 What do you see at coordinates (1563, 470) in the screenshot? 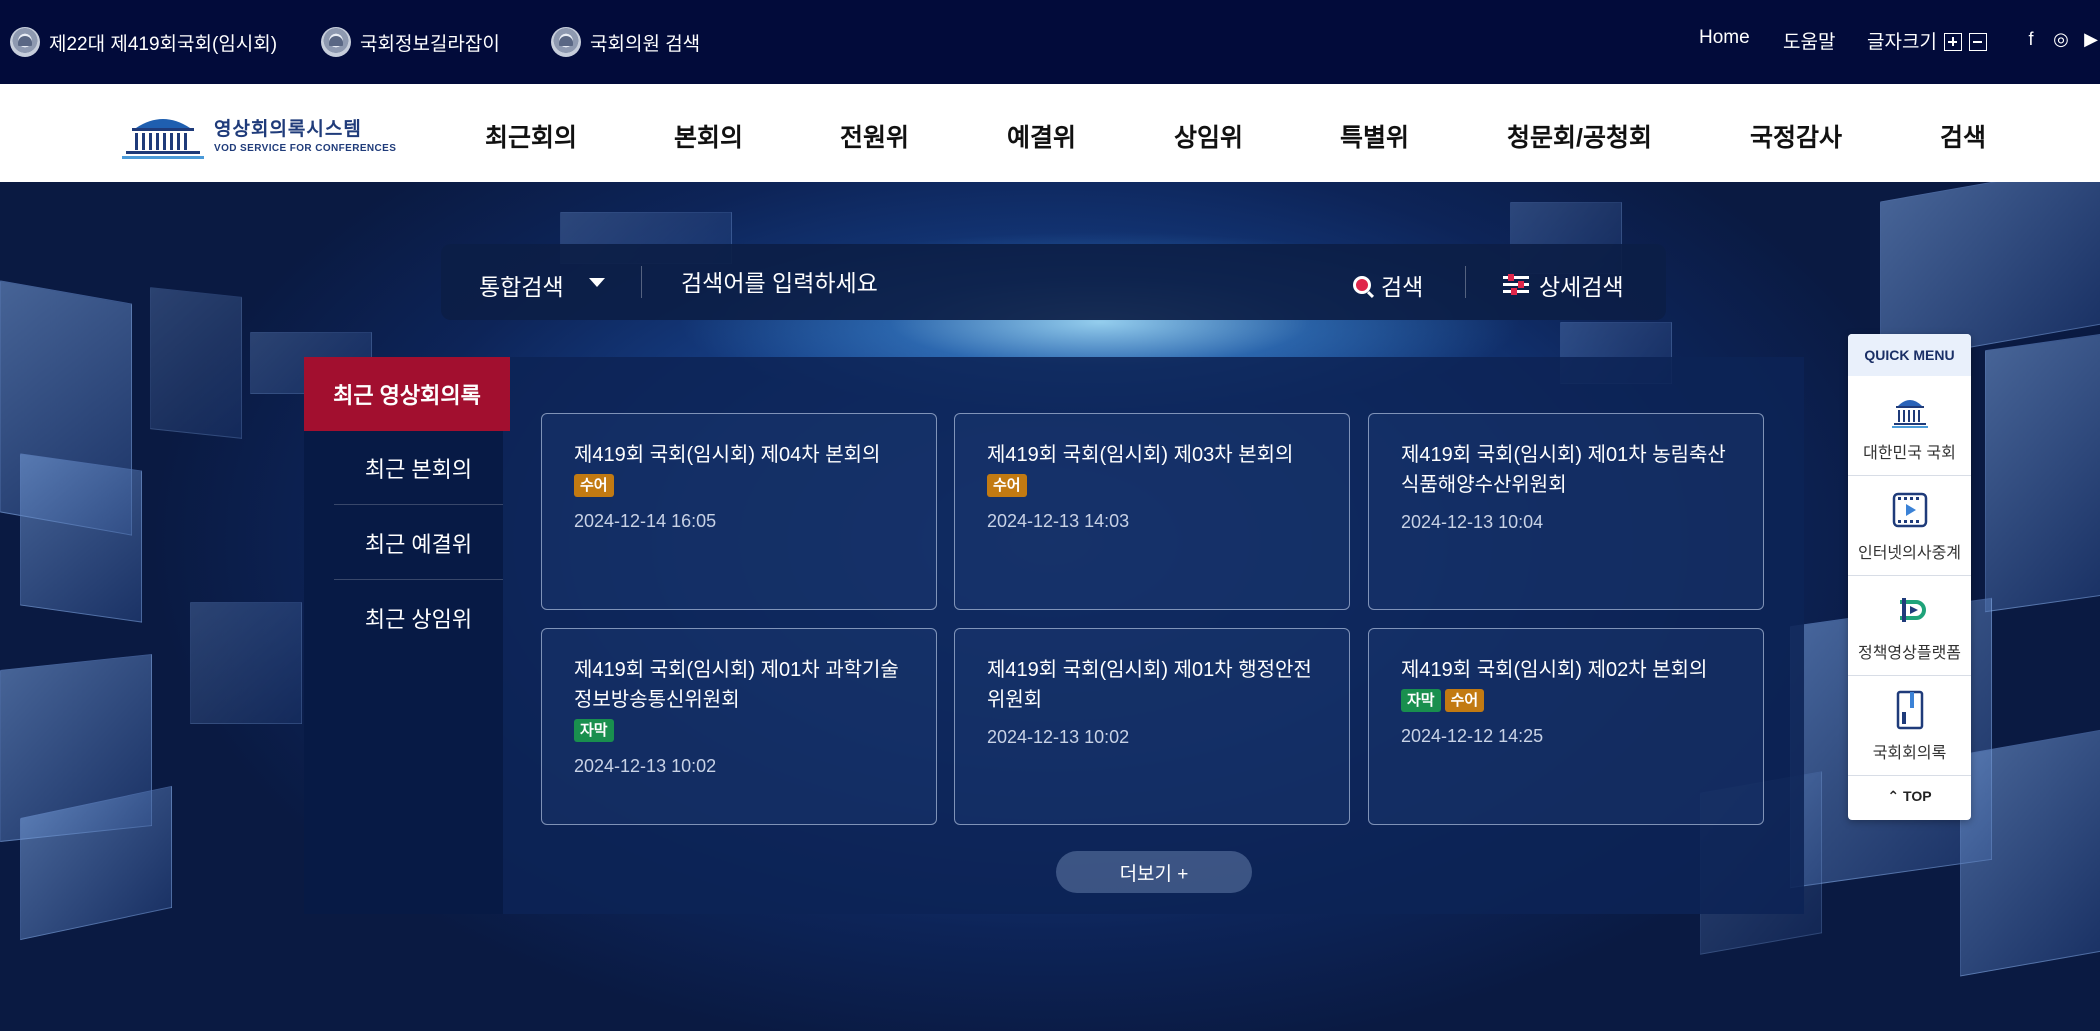
I see `meeting-title: 제419회 국회(임시회) 제01차 농림축산식품해양수산위원회` at bounding box center [1563, 470].